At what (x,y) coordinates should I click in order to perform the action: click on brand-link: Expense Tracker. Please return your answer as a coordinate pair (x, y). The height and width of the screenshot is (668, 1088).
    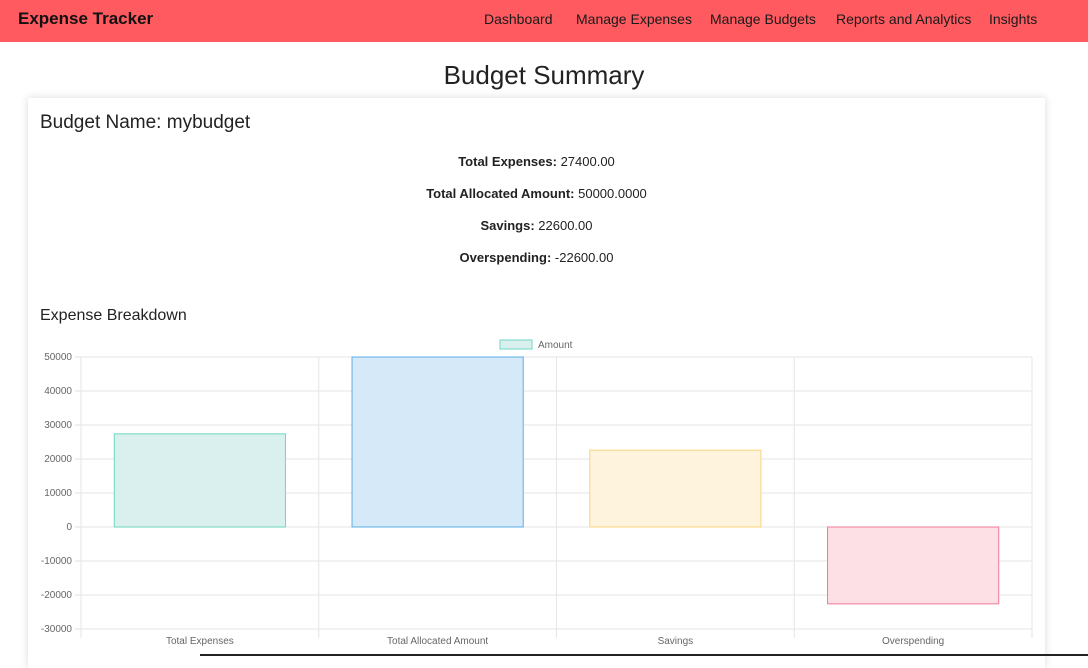
    Looking at the image, I should click on (85, 19).